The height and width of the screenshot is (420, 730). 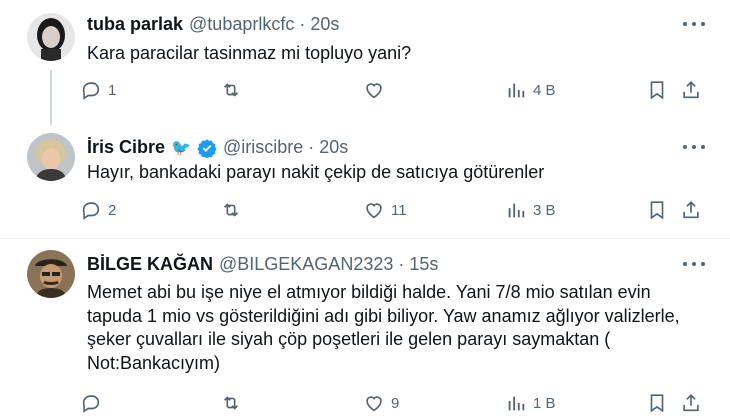 What do you see at coordinates (181, 148) in the screenshot?
I see `bird-emoji: 🐦` at bounding box center [181, 148].